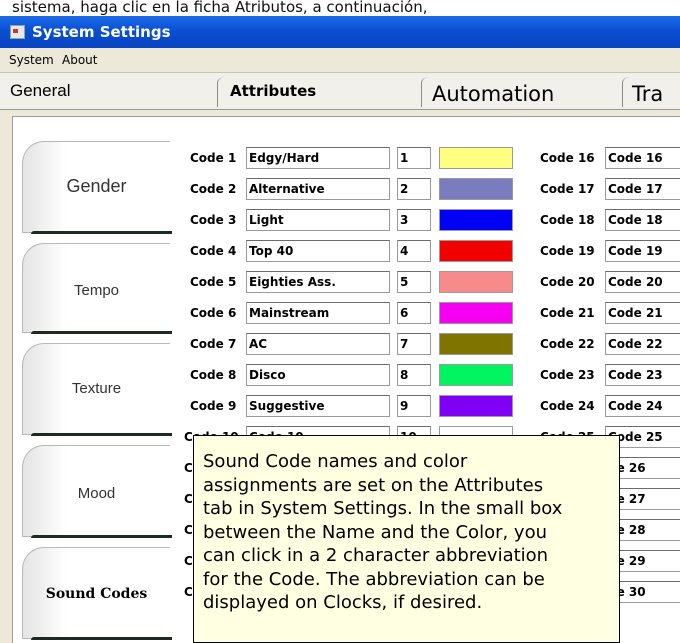 The width and height of the screenshot is (680, 643). Describe the element at coordinates (383, 508) in the screenshot. I see `tooltip-line: tab in System Settings. In the small box` at that location.